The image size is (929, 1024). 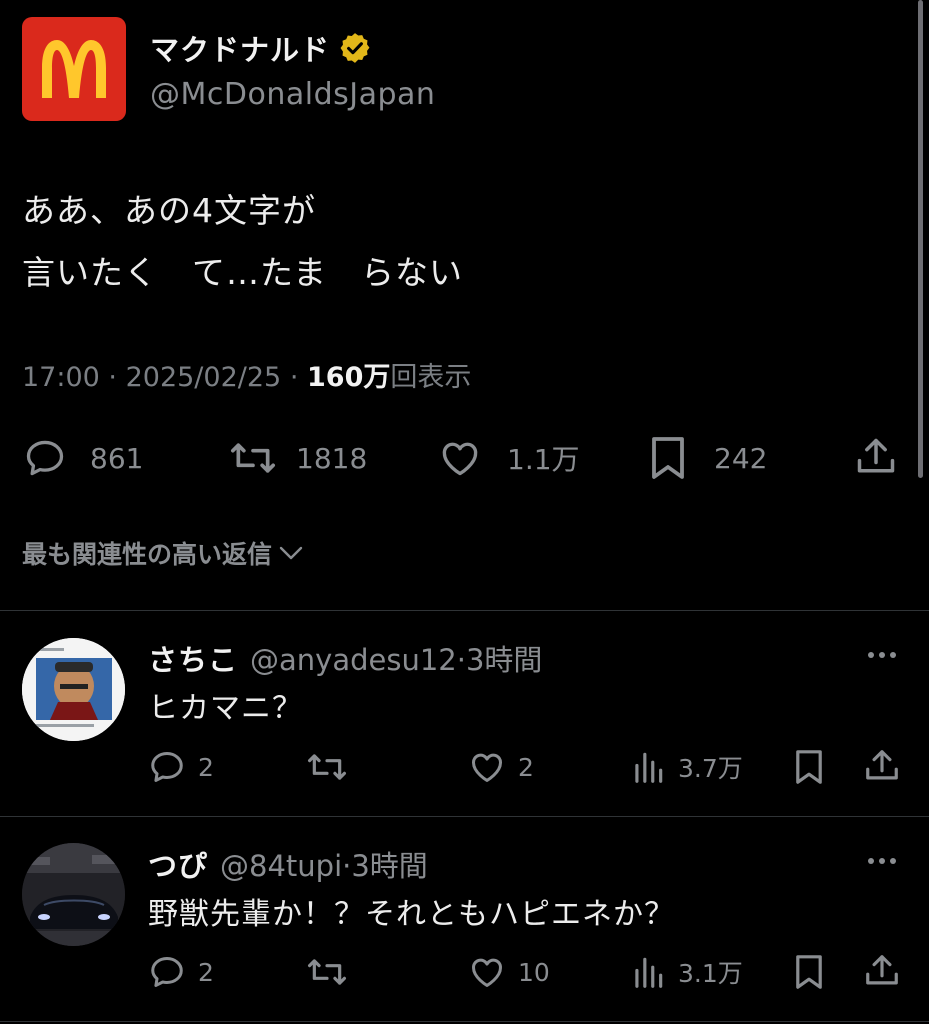 What do you see at coordinates (431, 377) in the screenshot?
I see `view-label: 回表示` at bounding box center [431, 377].